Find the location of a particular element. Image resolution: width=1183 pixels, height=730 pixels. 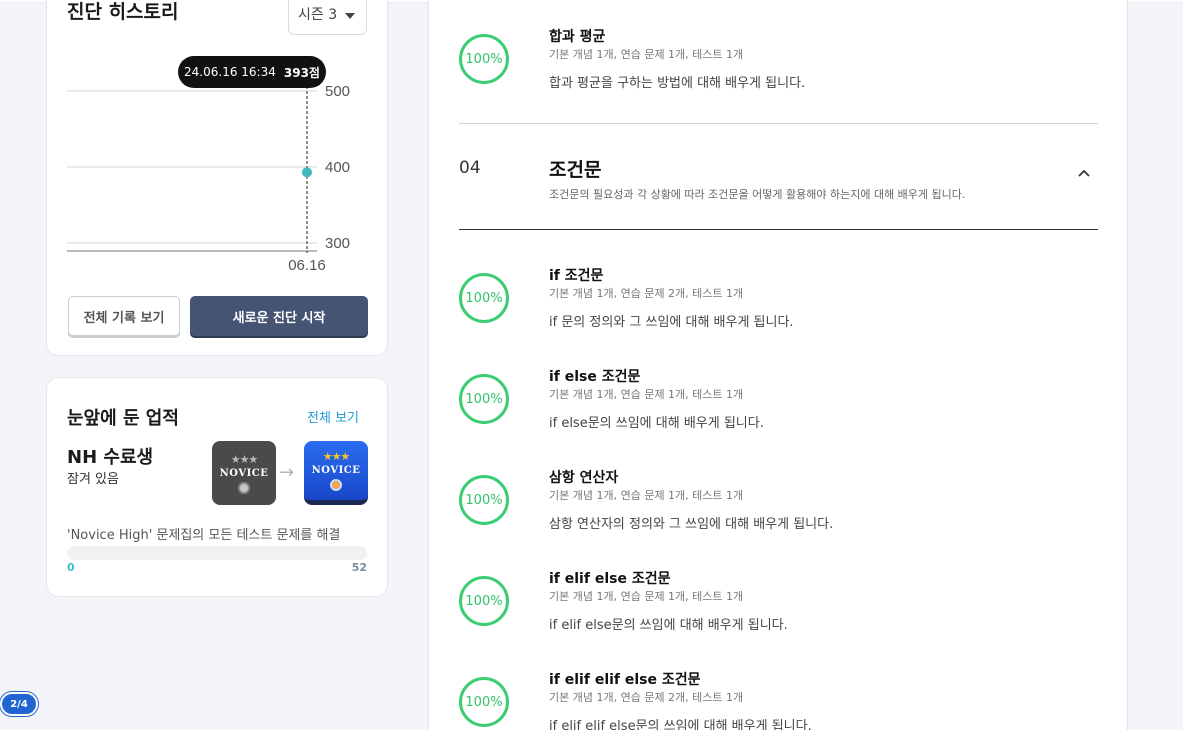

y-tick-label: 300 is located at coordinates (337, 243).